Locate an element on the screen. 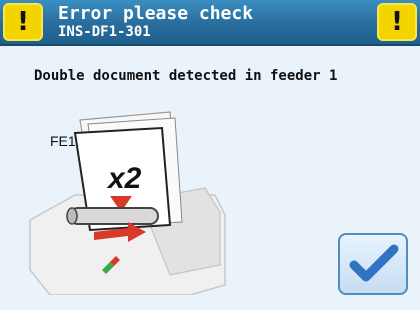 The height and width of the screenshot is (310, 420). feeder-roller is located at coordinates (114, 216).